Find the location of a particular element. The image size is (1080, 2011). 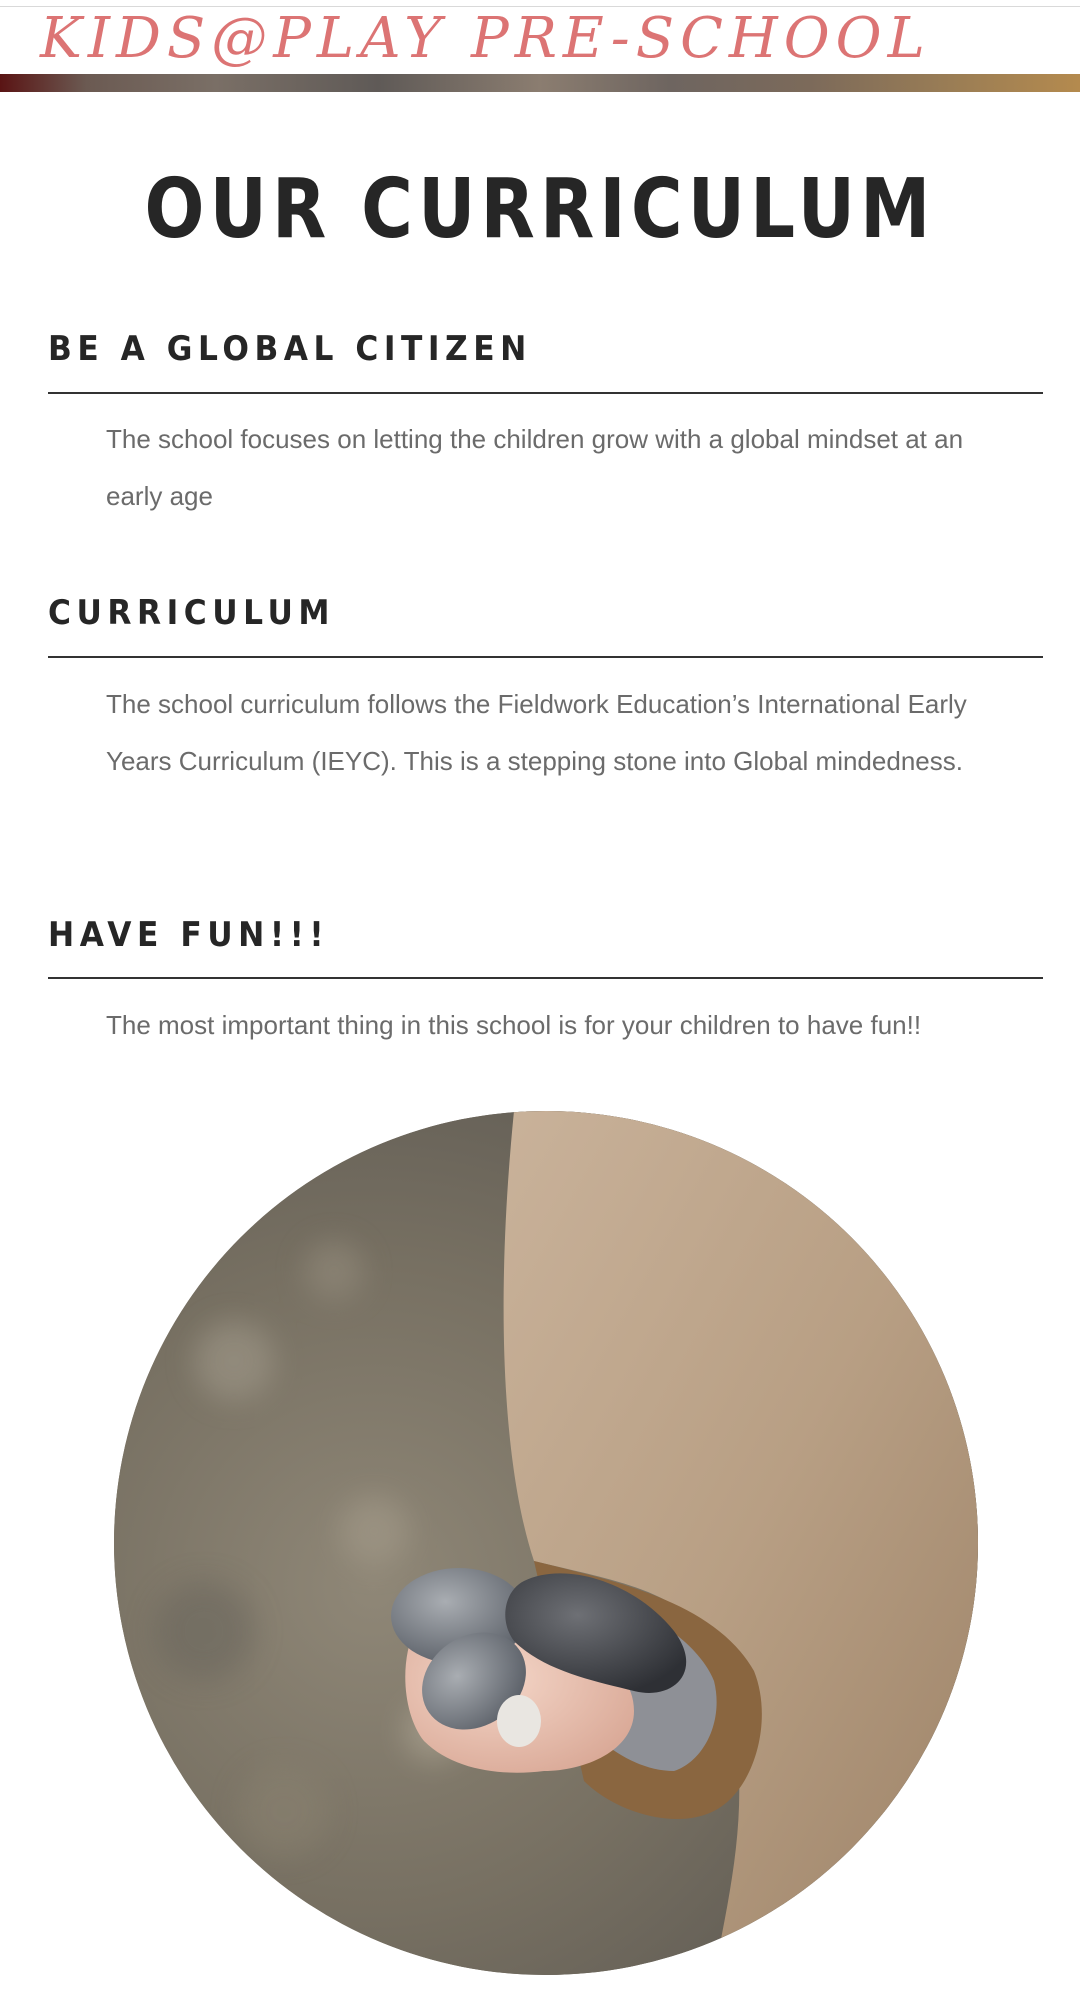

section-heading-have-fun: HAVE FUN!!! is located at coordinates (189, 935).